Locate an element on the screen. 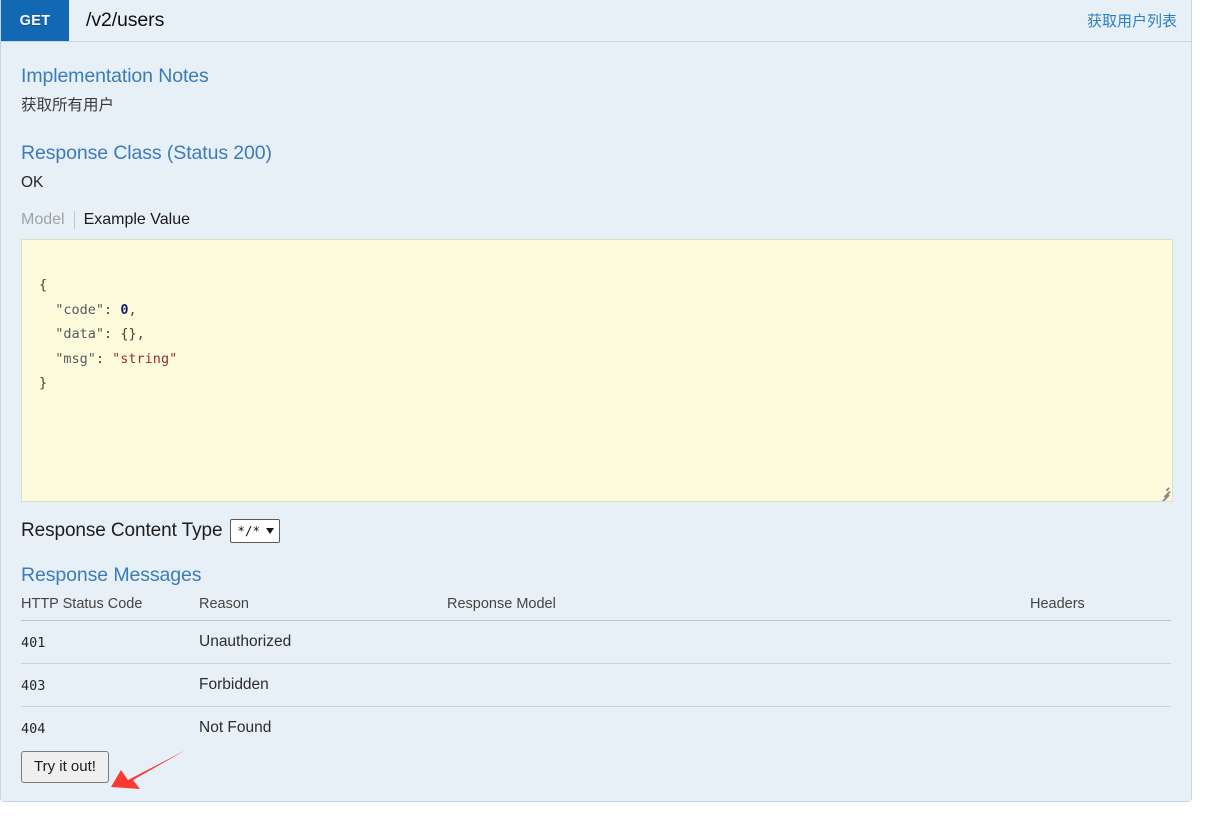 The image size is (1214, 828). http-method-badge: GET is located at coordinates (35, 20).